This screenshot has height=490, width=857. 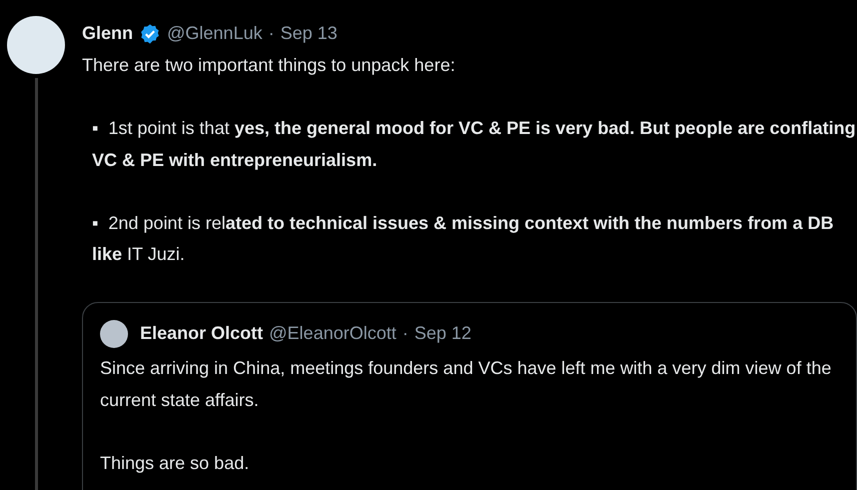 I want to click on author-handle: @EleanorOlcott, so click(x=332, y=334).